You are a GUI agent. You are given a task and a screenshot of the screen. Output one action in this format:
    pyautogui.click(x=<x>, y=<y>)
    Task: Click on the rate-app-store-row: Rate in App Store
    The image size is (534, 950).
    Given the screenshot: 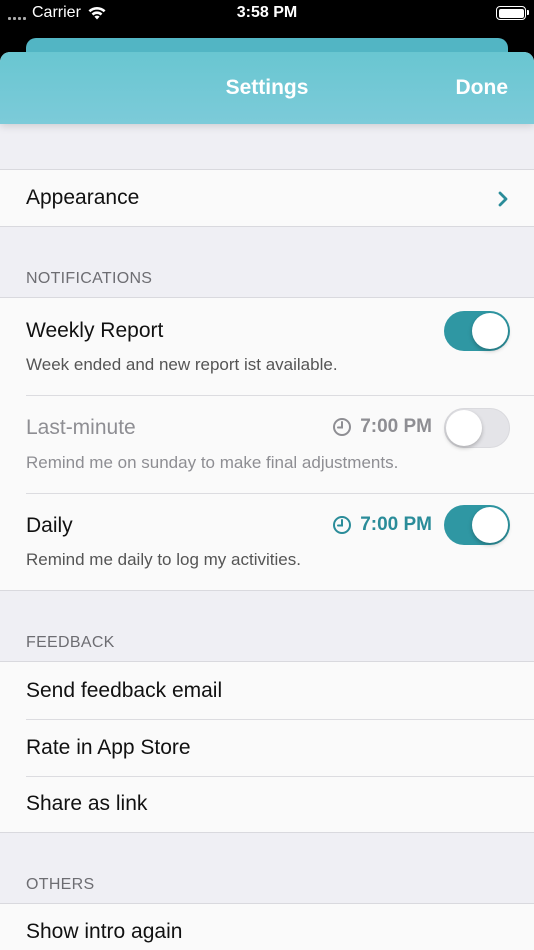 What is the action you would take?
    pyautogui.click(x=267, y=747)
    